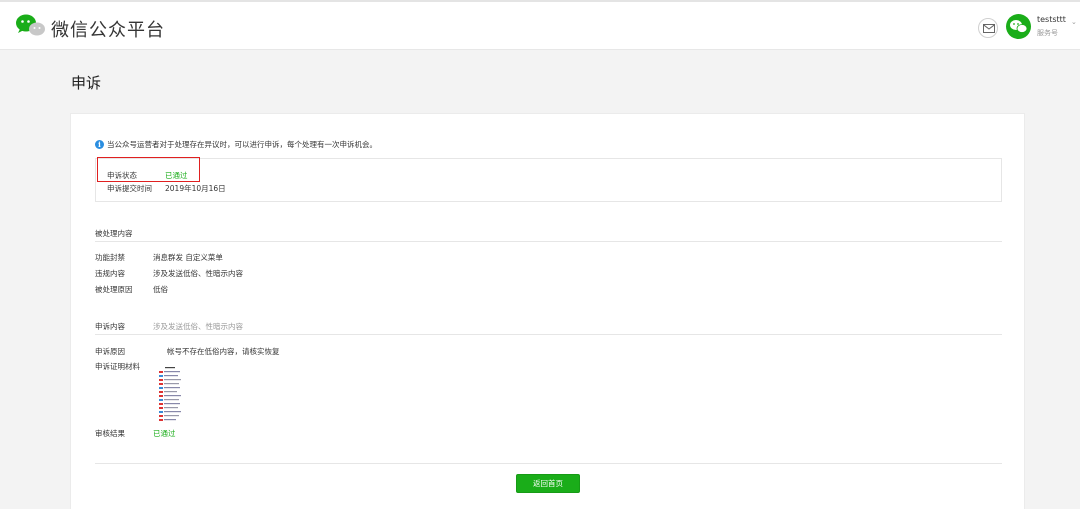 The width and height of the screenshot is (1080, 509). I want to click on back-home-button: 返回首页, so click(548, 483).